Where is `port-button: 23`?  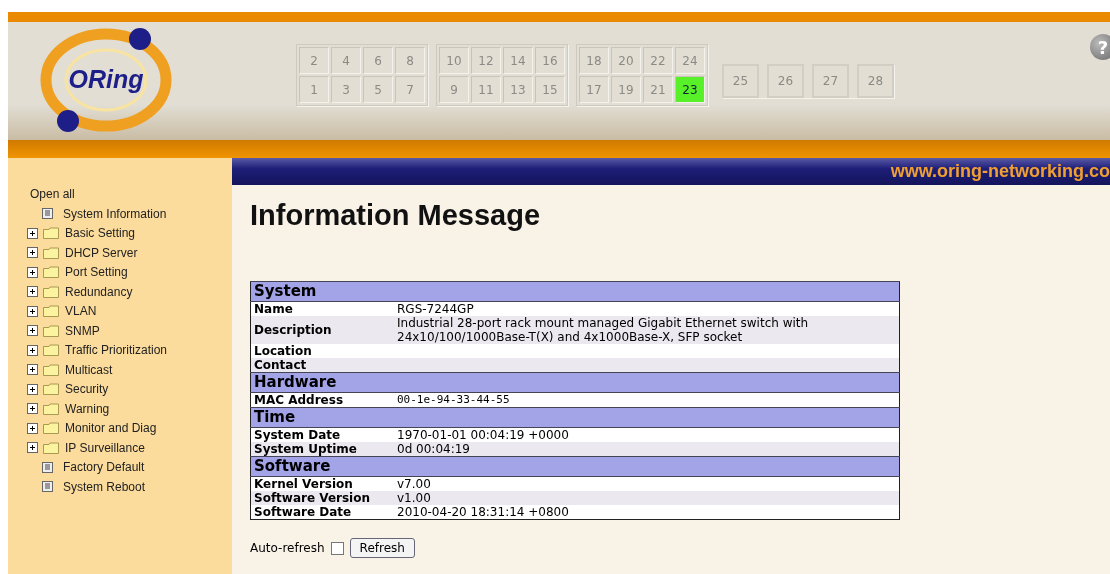 port-button: 23 is located at coordinates (690, 89).